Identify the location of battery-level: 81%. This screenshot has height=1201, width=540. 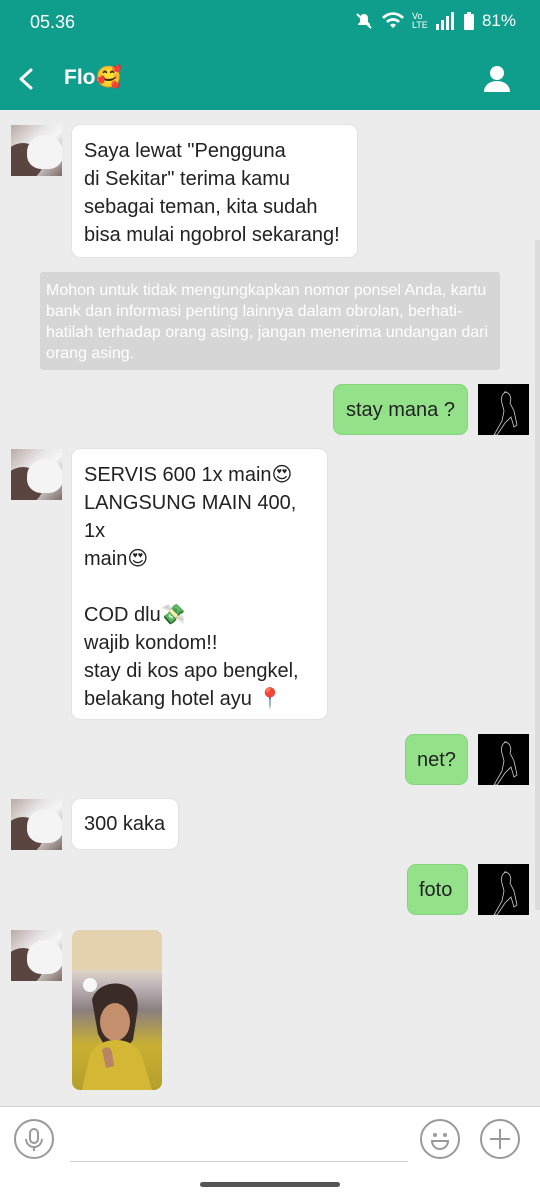
(498, 20).